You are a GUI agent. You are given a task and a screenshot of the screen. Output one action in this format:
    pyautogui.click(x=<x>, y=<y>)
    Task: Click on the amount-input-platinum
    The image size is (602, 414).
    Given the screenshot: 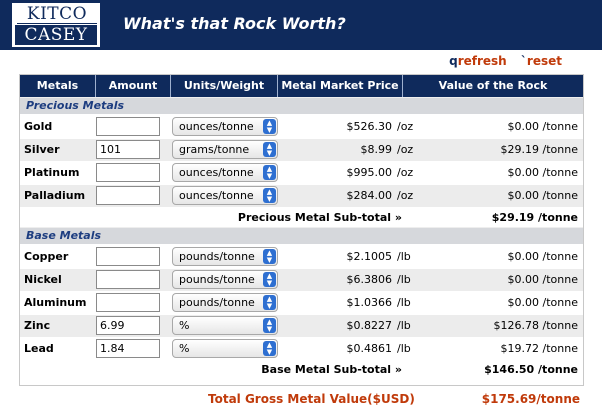 What is the action you would take?
    pyautogui.click(x=128, y=172)
    